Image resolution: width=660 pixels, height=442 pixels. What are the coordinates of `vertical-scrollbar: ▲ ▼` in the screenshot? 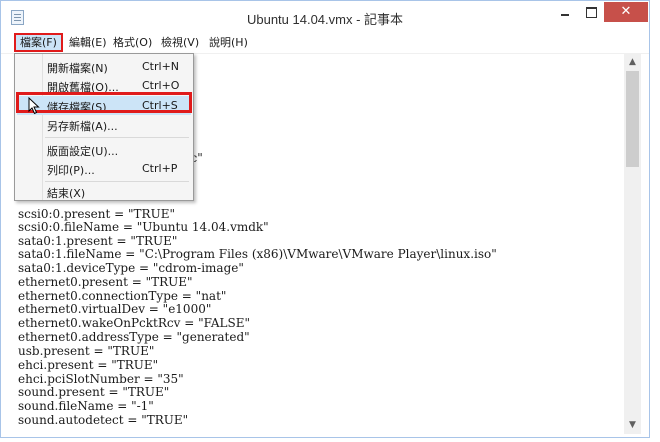 It's located at (632, 244).